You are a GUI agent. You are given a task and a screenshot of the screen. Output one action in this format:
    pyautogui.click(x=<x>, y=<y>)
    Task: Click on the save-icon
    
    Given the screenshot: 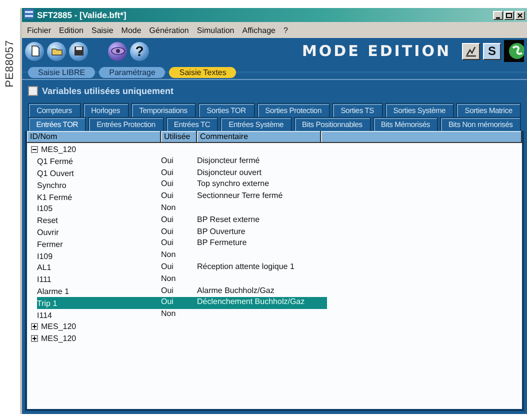 What is the action you would take?
    pyautogui.click(x=78, y=51)
    